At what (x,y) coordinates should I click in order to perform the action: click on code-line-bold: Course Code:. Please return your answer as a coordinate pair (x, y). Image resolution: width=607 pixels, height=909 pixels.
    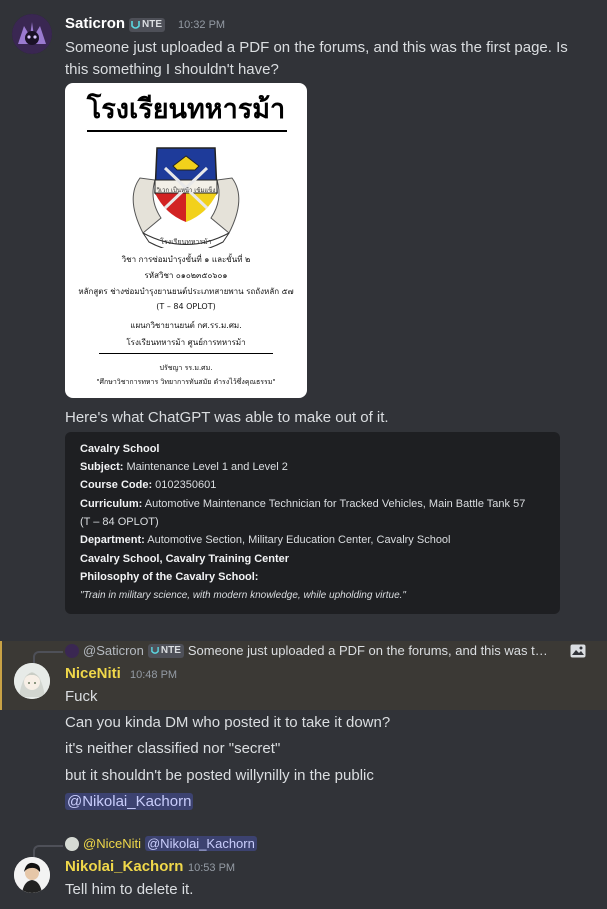
    Looking at the image, I should click on (116, 485).